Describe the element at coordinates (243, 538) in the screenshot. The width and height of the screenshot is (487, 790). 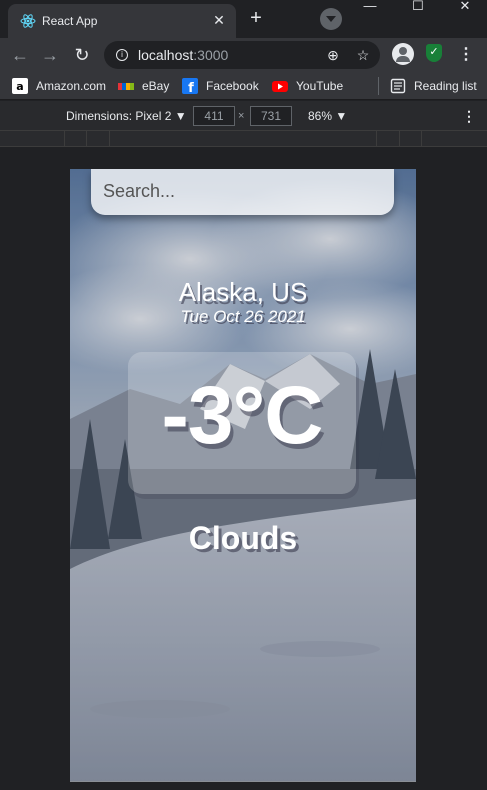
I see `weather-condition: Clouds` at that location.